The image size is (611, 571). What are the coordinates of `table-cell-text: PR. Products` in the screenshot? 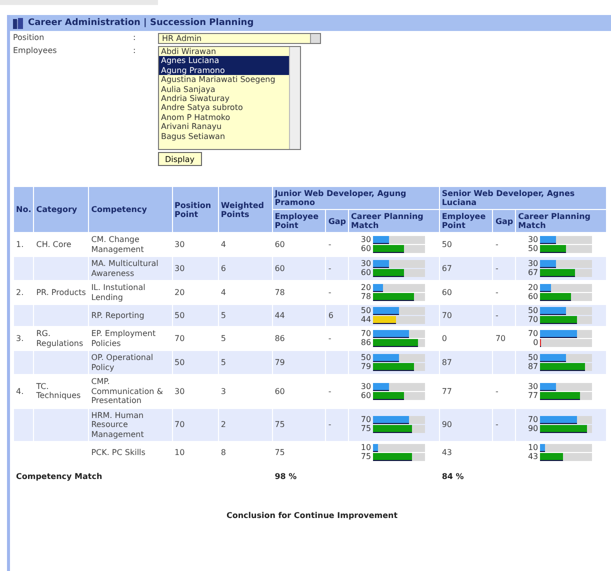 It's located at (61, 292).